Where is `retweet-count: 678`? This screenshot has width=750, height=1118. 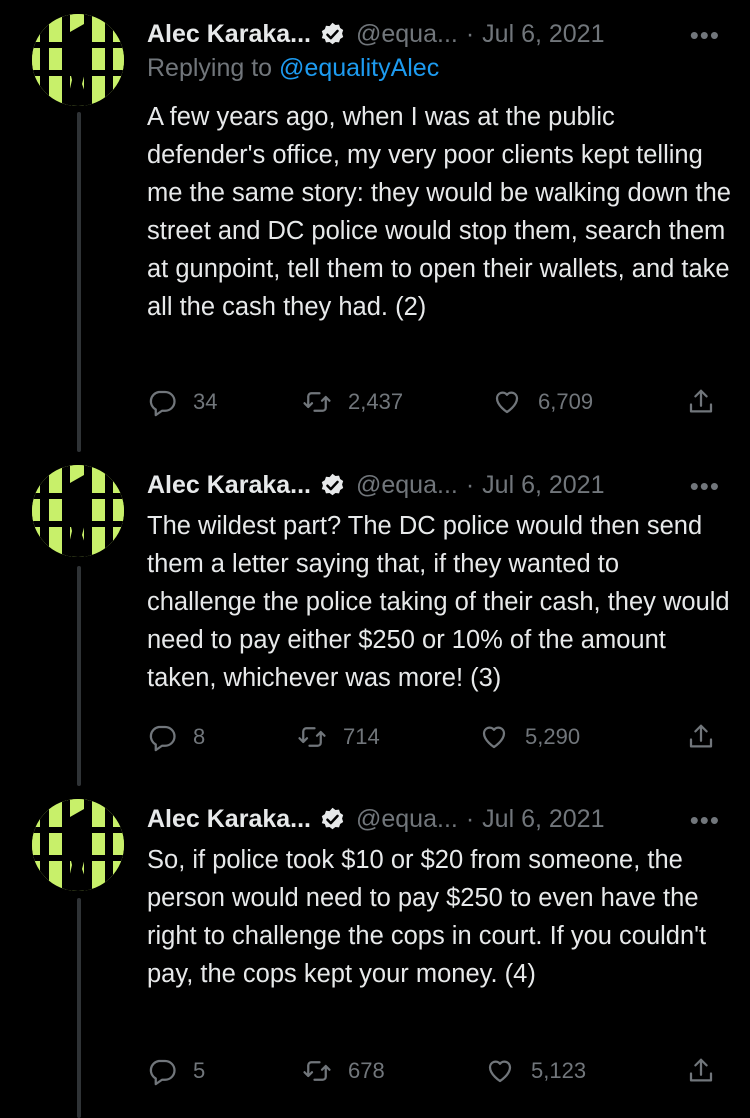
retweet-count: 678 is located at coordinates (366, 1070).